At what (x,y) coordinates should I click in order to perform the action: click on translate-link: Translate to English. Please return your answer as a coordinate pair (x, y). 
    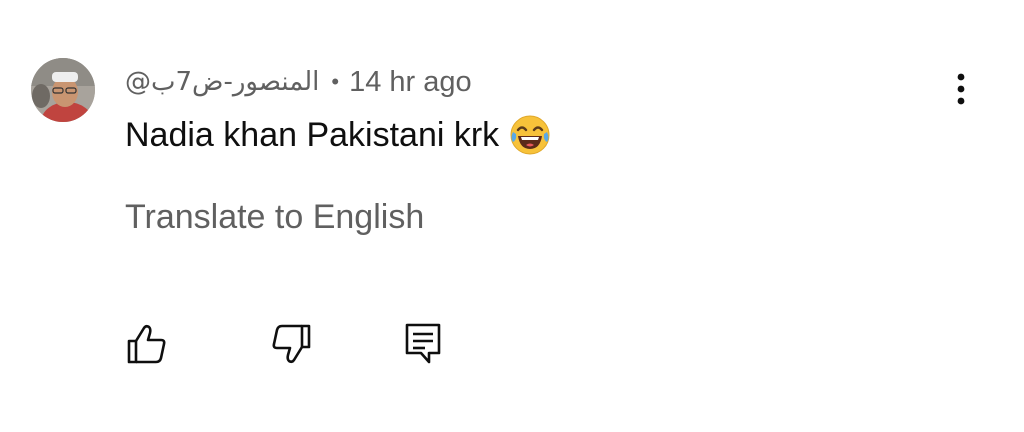
    Looking at the image, I should click on (274, 217).